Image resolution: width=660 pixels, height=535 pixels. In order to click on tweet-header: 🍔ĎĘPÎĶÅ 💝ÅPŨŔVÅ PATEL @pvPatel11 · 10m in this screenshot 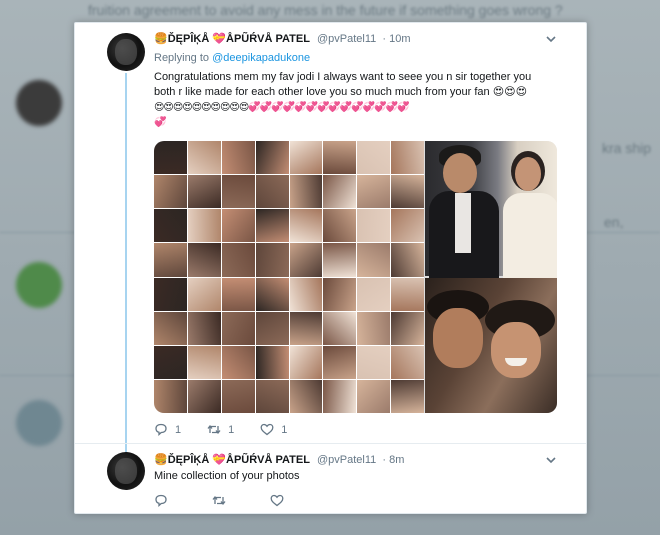, I will do `click(282, 38)`.